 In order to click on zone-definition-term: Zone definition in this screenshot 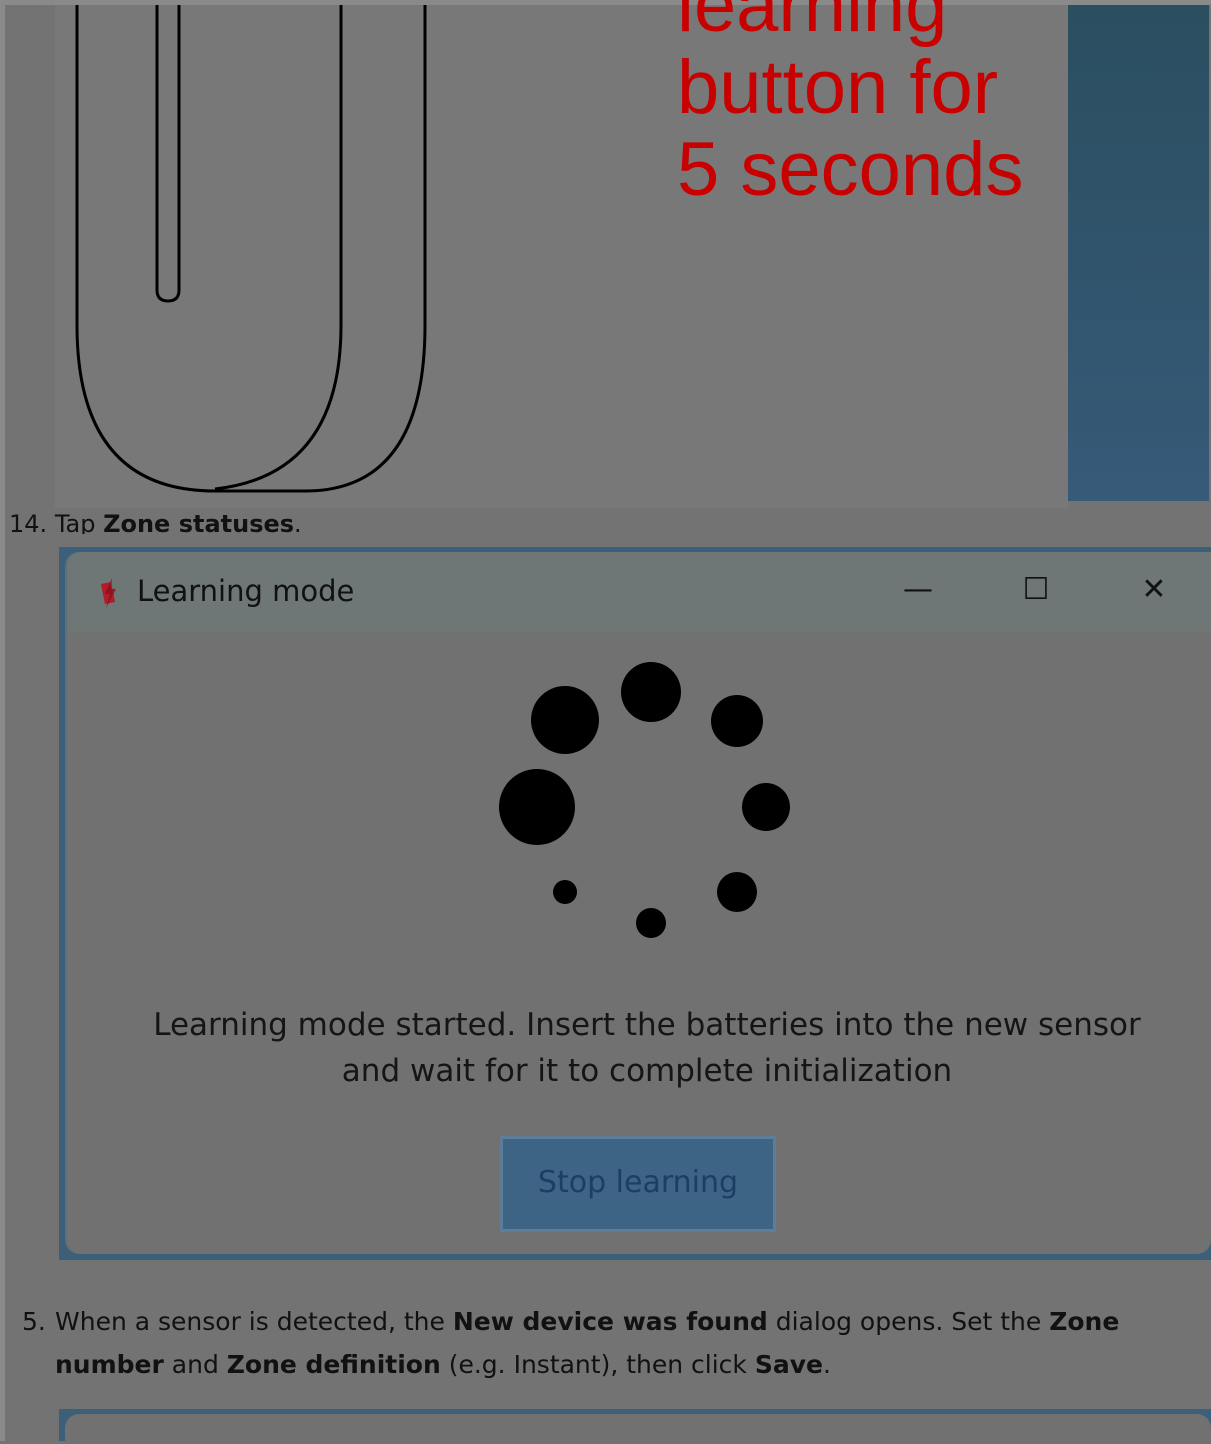, I will do `click(333, 1364)`.